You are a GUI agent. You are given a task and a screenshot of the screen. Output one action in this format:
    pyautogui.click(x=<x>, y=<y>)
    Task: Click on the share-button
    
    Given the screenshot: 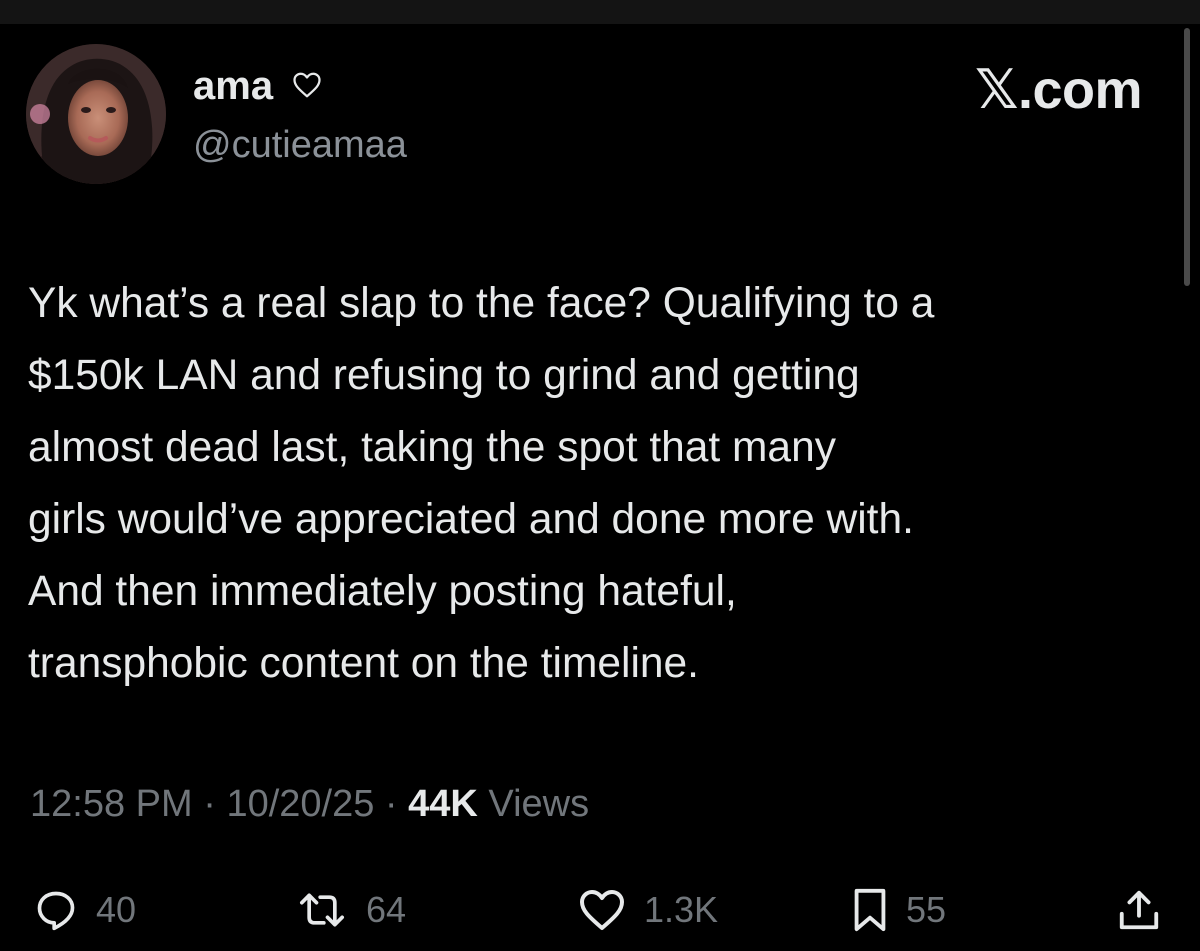 What is the action you would take?
    pyautogui.click(x=1139, y=910)
    